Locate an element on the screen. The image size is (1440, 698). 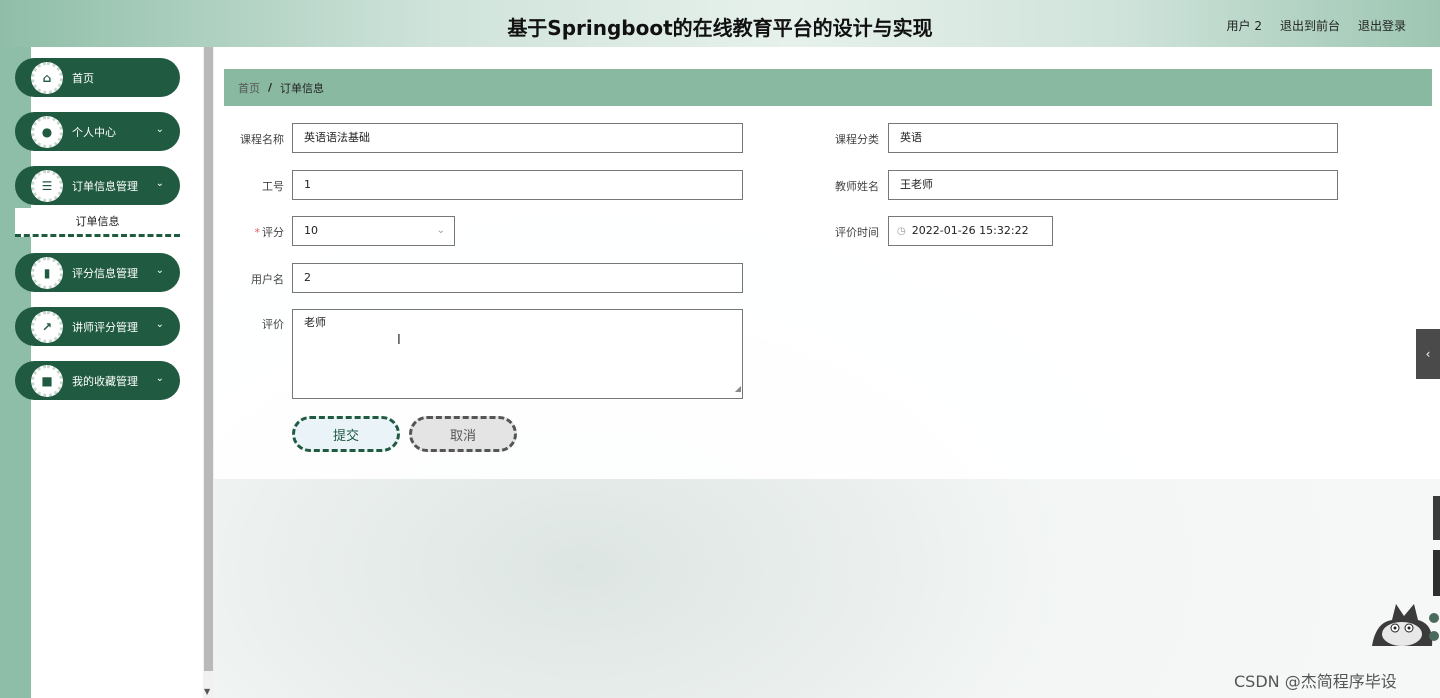
eval-time-picker: ◷ 2022-01-26 15:32:22 is located at coordinates (970, 231).